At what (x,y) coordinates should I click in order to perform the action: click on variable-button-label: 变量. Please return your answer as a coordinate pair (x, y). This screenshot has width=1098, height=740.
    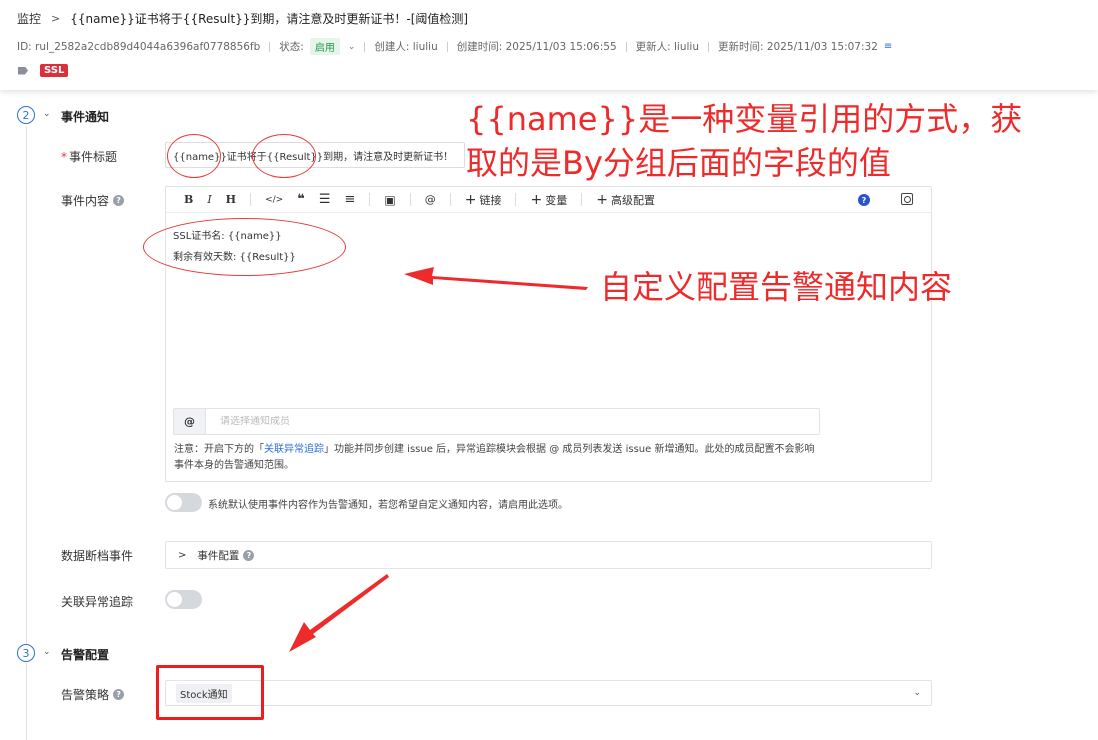
    Looking at the image, I should click on (556, 200).